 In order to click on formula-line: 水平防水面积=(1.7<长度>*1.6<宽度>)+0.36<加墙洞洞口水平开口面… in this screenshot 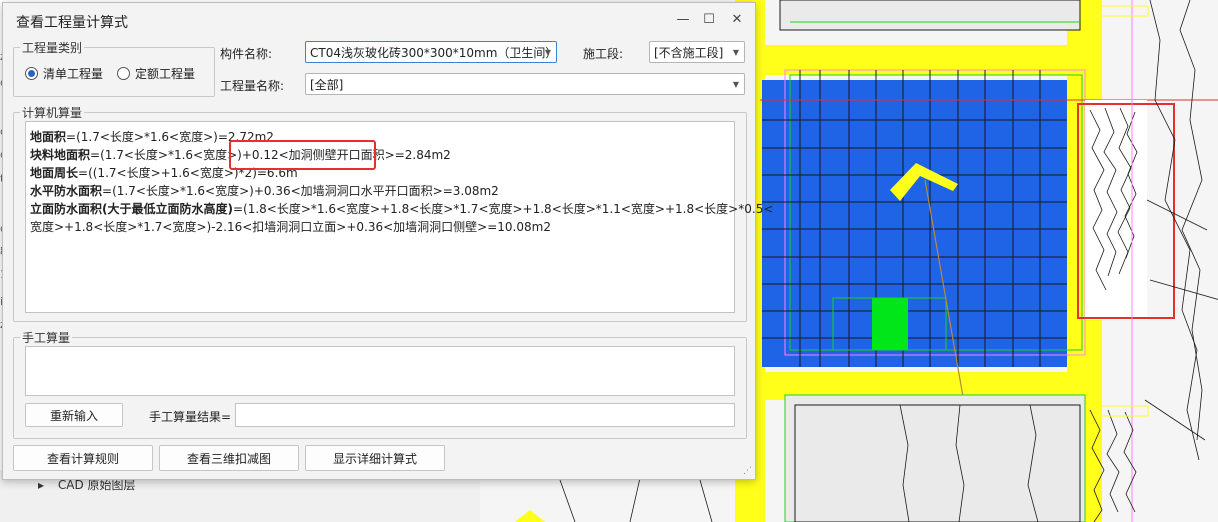, I will do `click(264, 191)`.